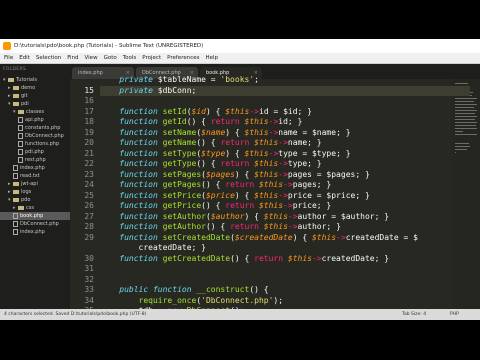 This screenshot has width=480, height=360. I want to click on code-line: function setId($id) { $this->id = $id; }, so click(206, 112).